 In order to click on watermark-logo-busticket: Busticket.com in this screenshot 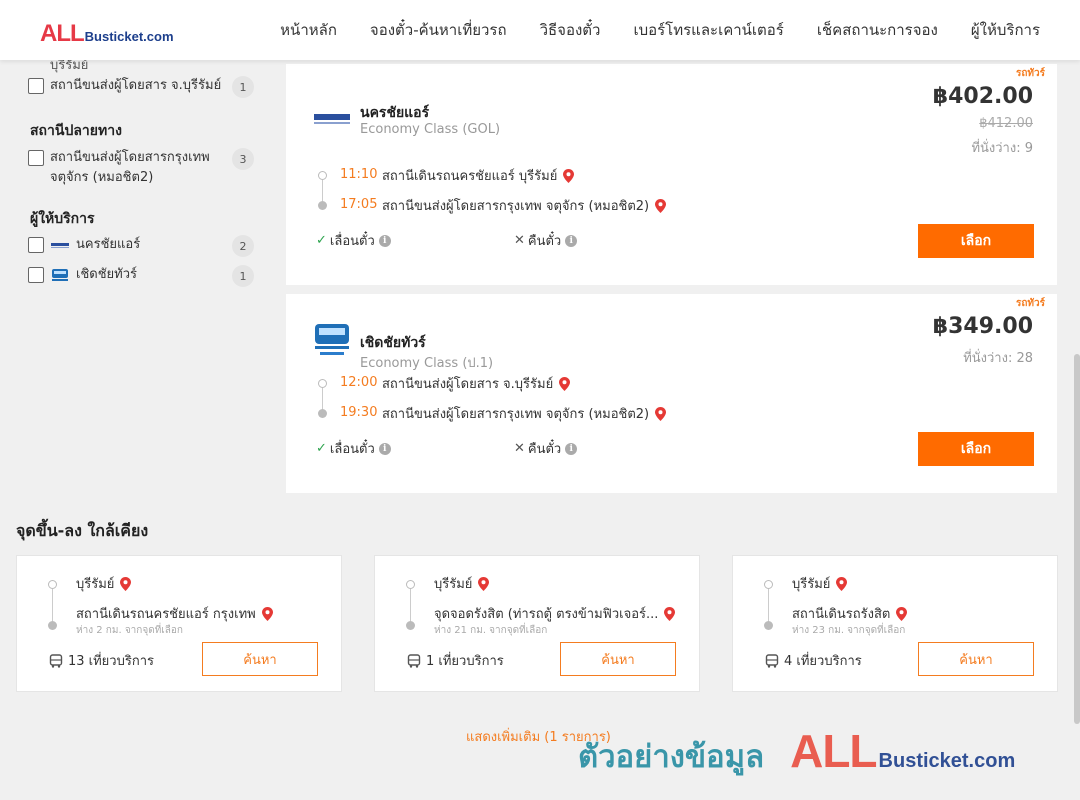, I will do `click(947, 761)`.